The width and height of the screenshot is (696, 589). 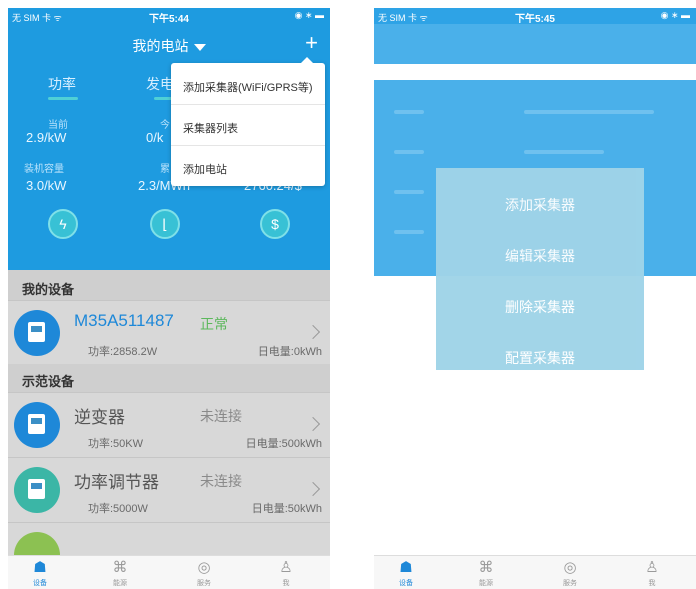 What do you see at coordinates (248, 87) in the screenshot?
I see `menu-add-collector: 添加采集器(WiFi/GPRS等)` at bounding box center [248, 87].